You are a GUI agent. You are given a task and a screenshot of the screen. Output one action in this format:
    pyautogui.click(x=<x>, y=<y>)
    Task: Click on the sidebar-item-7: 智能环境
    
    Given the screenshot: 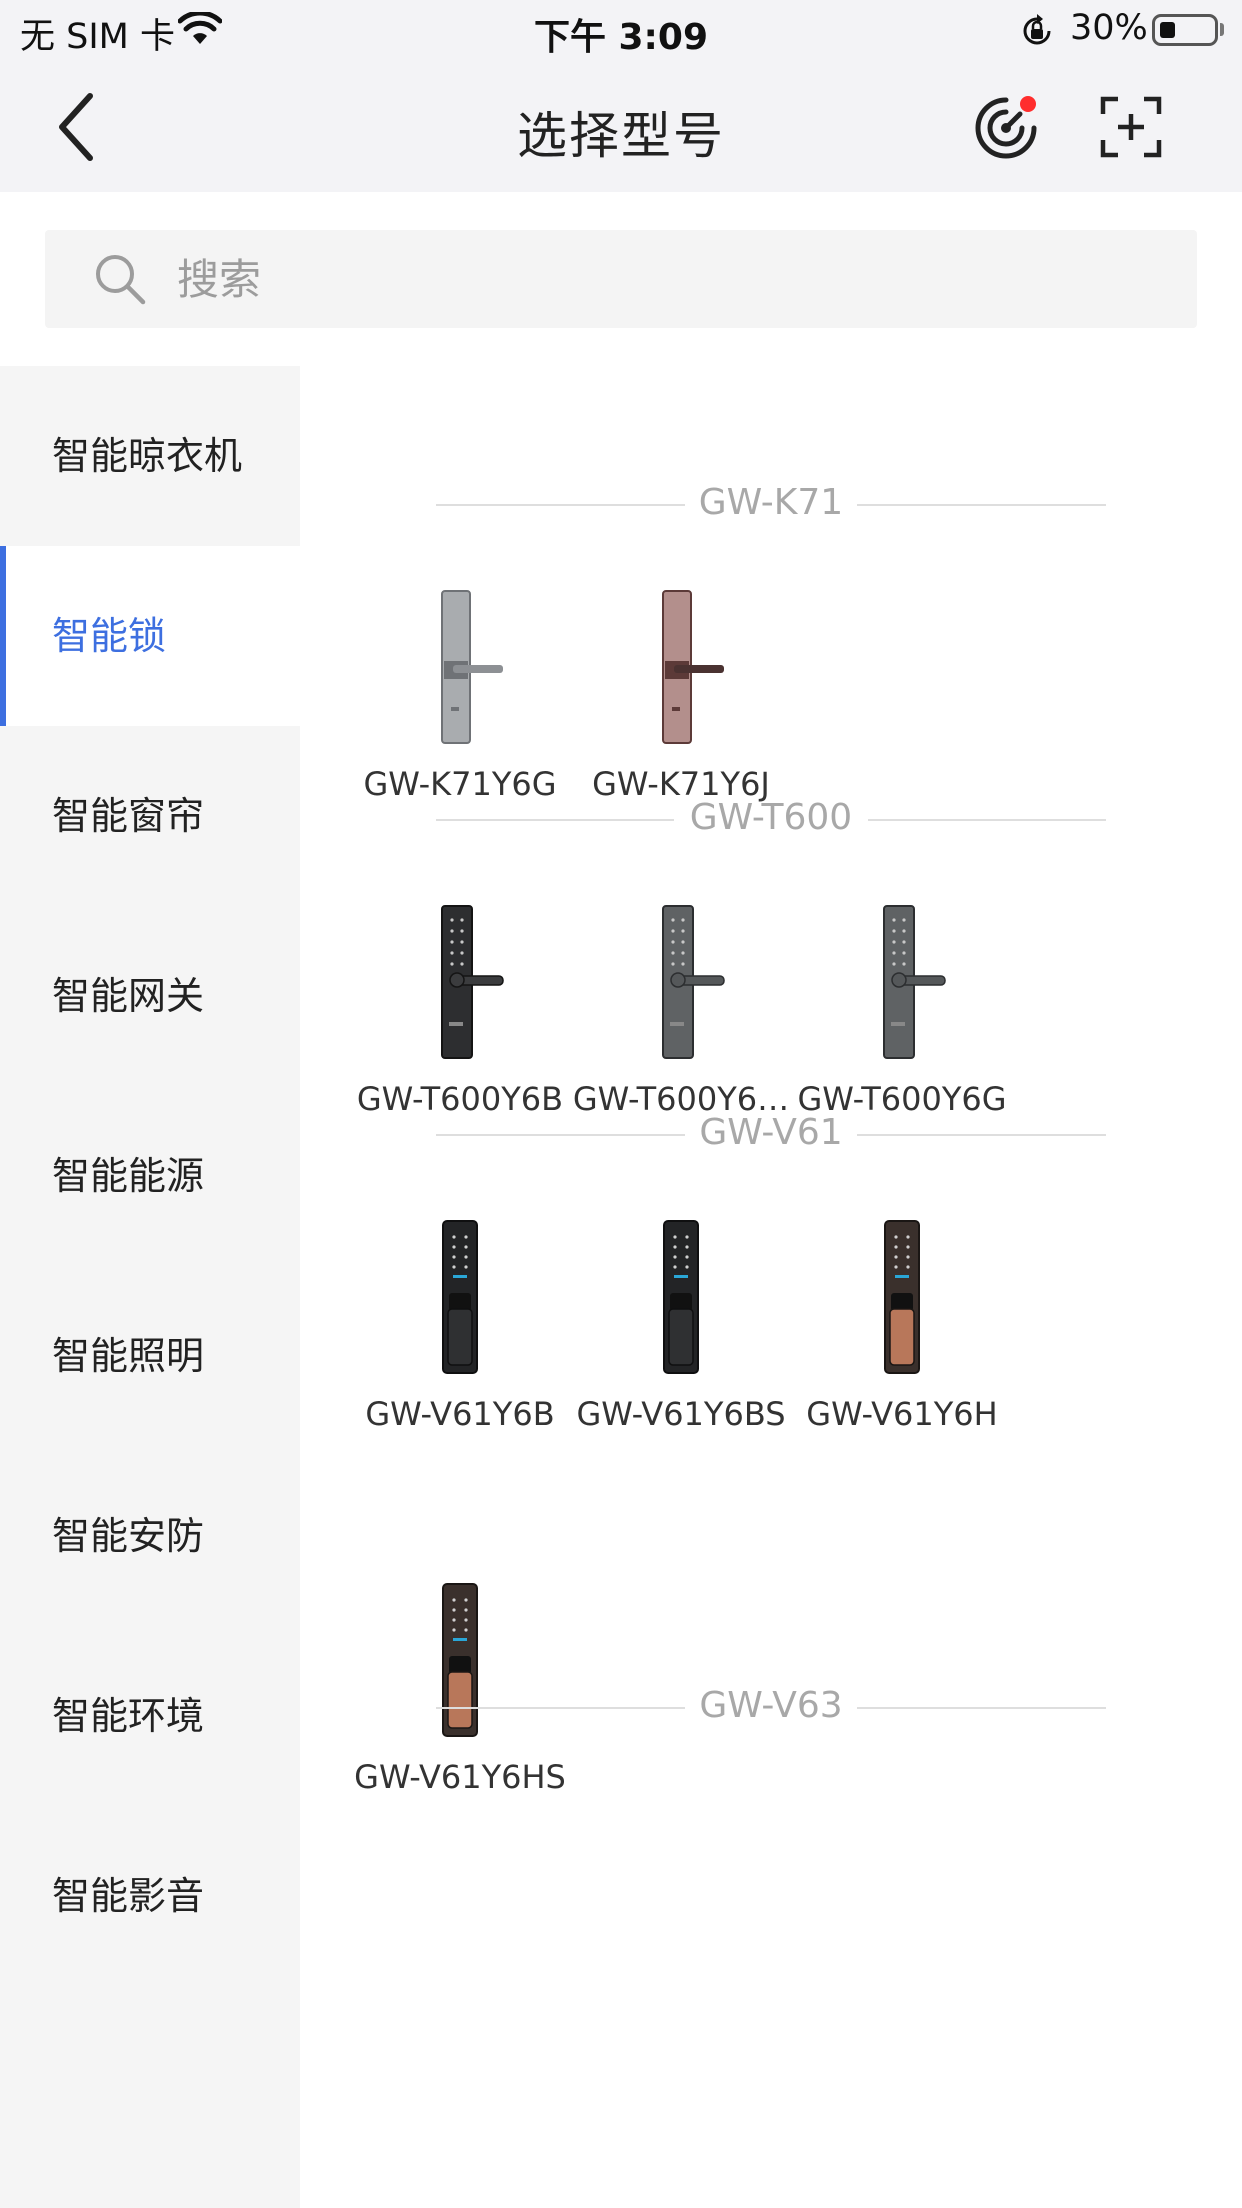 What is the action you would take?
    pyautogui.click(x=150, y=1716)
    